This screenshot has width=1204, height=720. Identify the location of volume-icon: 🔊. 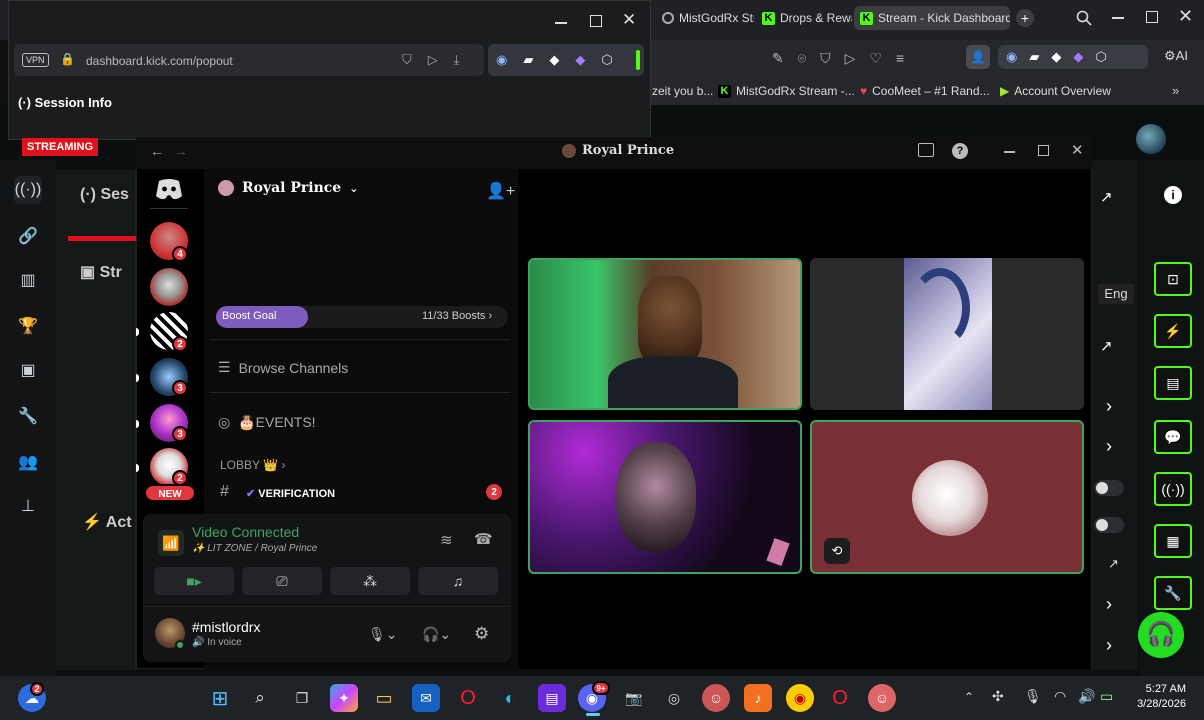
(1086, 696).